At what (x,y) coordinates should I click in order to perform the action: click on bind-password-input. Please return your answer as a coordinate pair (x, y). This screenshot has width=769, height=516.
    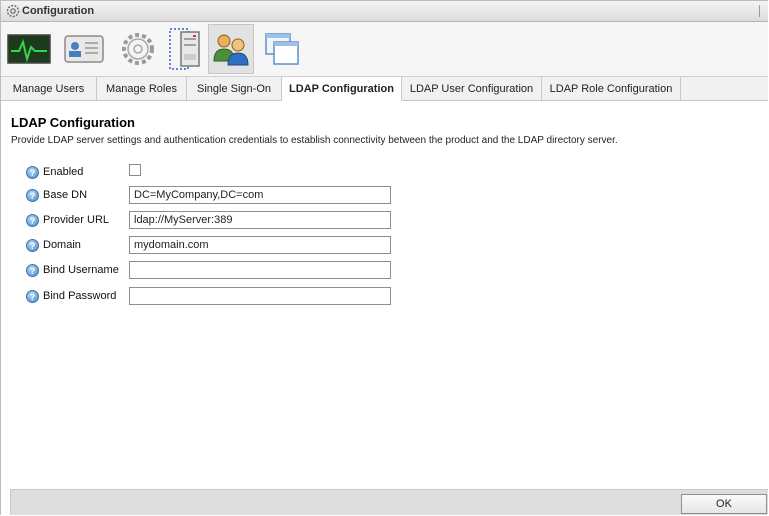
    Looking at the image, I should click on (260, 296).